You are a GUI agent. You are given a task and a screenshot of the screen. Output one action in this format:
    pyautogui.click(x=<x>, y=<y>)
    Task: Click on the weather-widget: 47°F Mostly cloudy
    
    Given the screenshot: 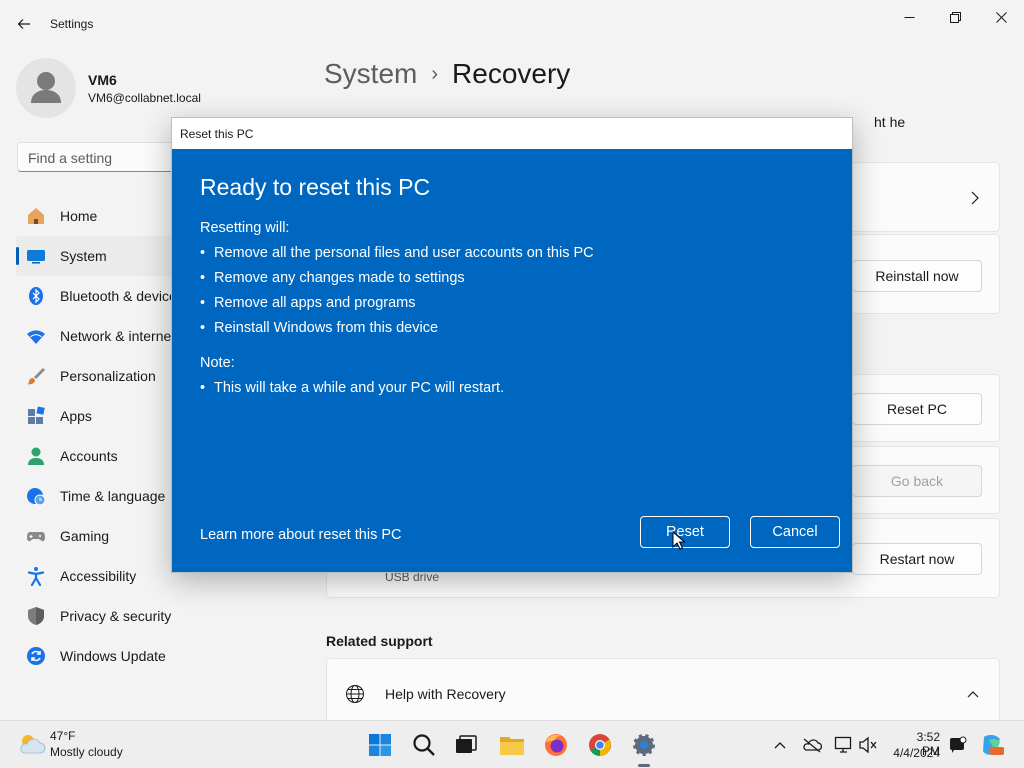 What is the action you would take?
    pyautogui.click(x=74, y=744)
    